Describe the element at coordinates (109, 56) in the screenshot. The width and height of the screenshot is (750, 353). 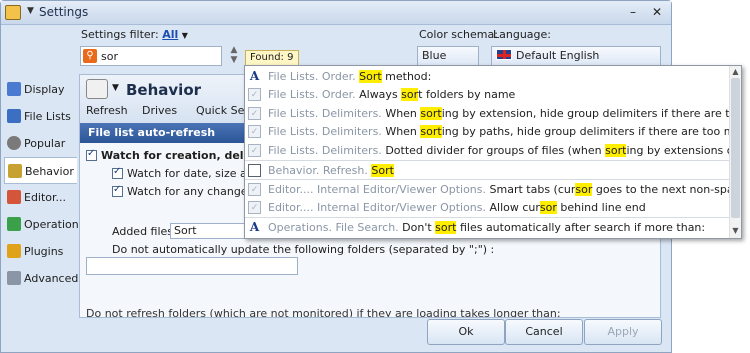
I see `search-value: sor` at that location.